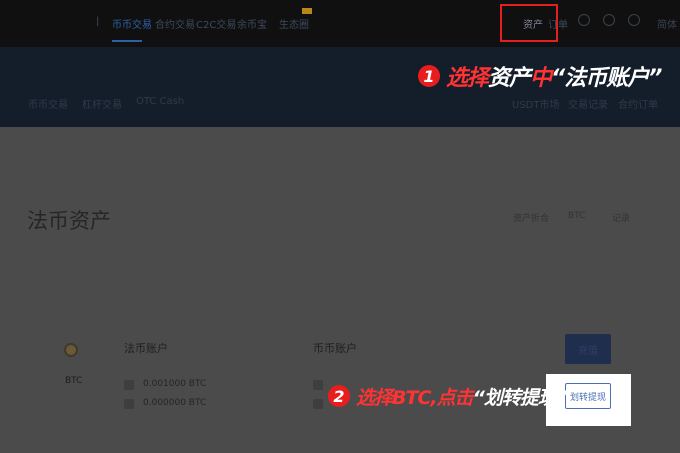 The image size is (680, 453). Describe the element at coordinates (146, 348) in the screenshot. I see `fiat-account-header: 法币账户` at that location.